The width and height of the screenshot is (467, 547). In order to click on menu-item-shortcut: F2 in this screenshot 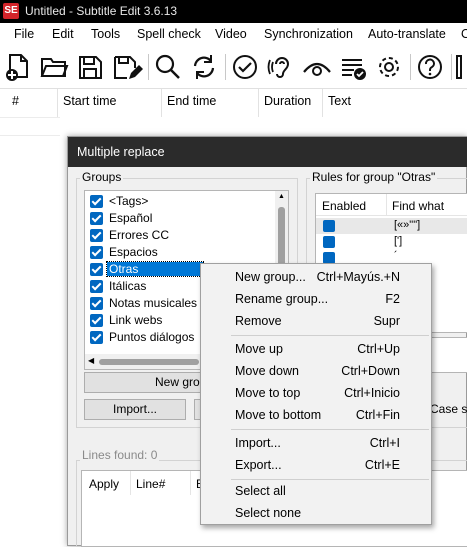, I will do `click(392, 299)`.